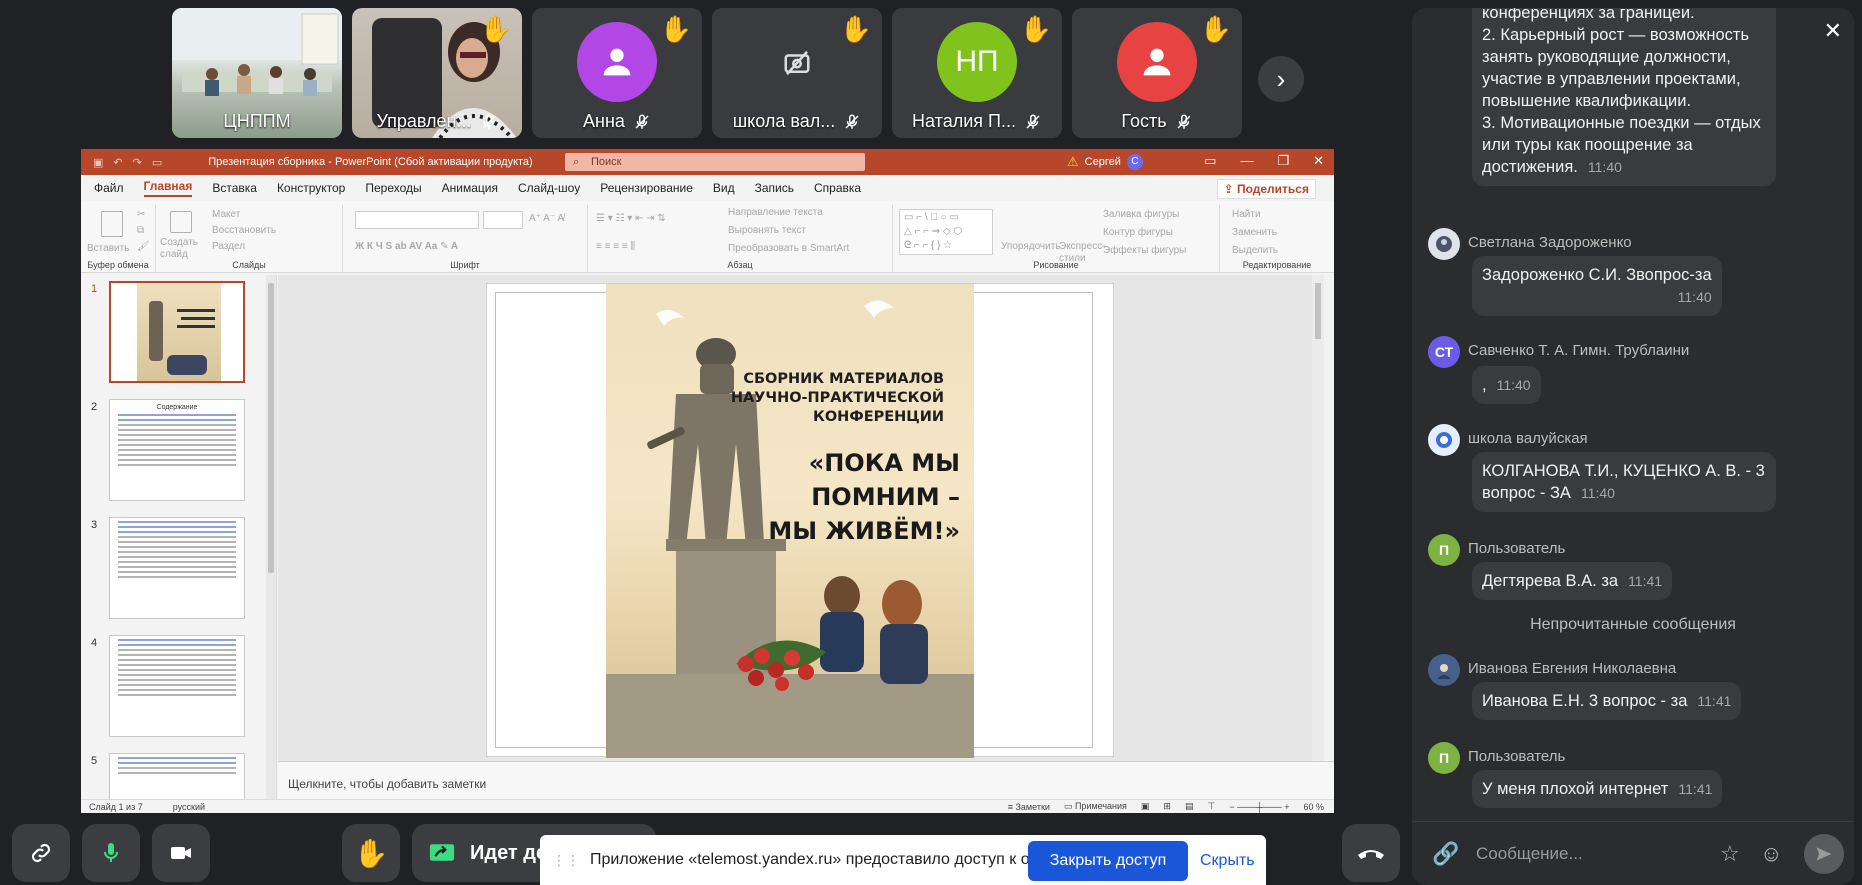 The width and height of the screenshot is (1862, 885). What do you see at coordinates (371, 853) in the screenshot?
I see `raise-hand-button: ✋` at bounding box center [371, 853].